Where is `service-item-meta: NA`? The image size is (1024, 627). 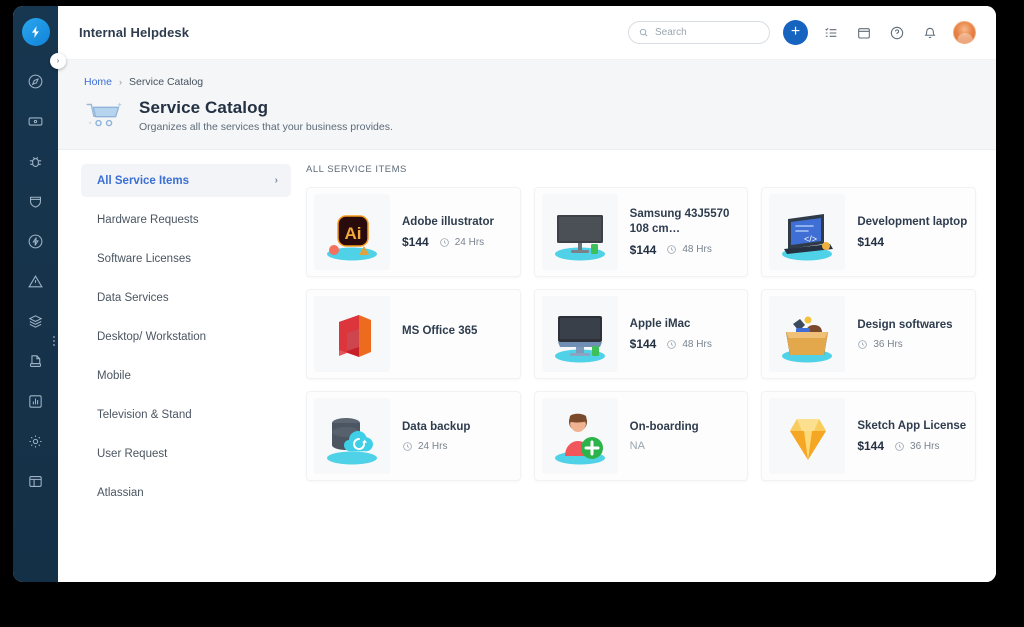
service-item-meta: NA is located at coordinates (664, 446).